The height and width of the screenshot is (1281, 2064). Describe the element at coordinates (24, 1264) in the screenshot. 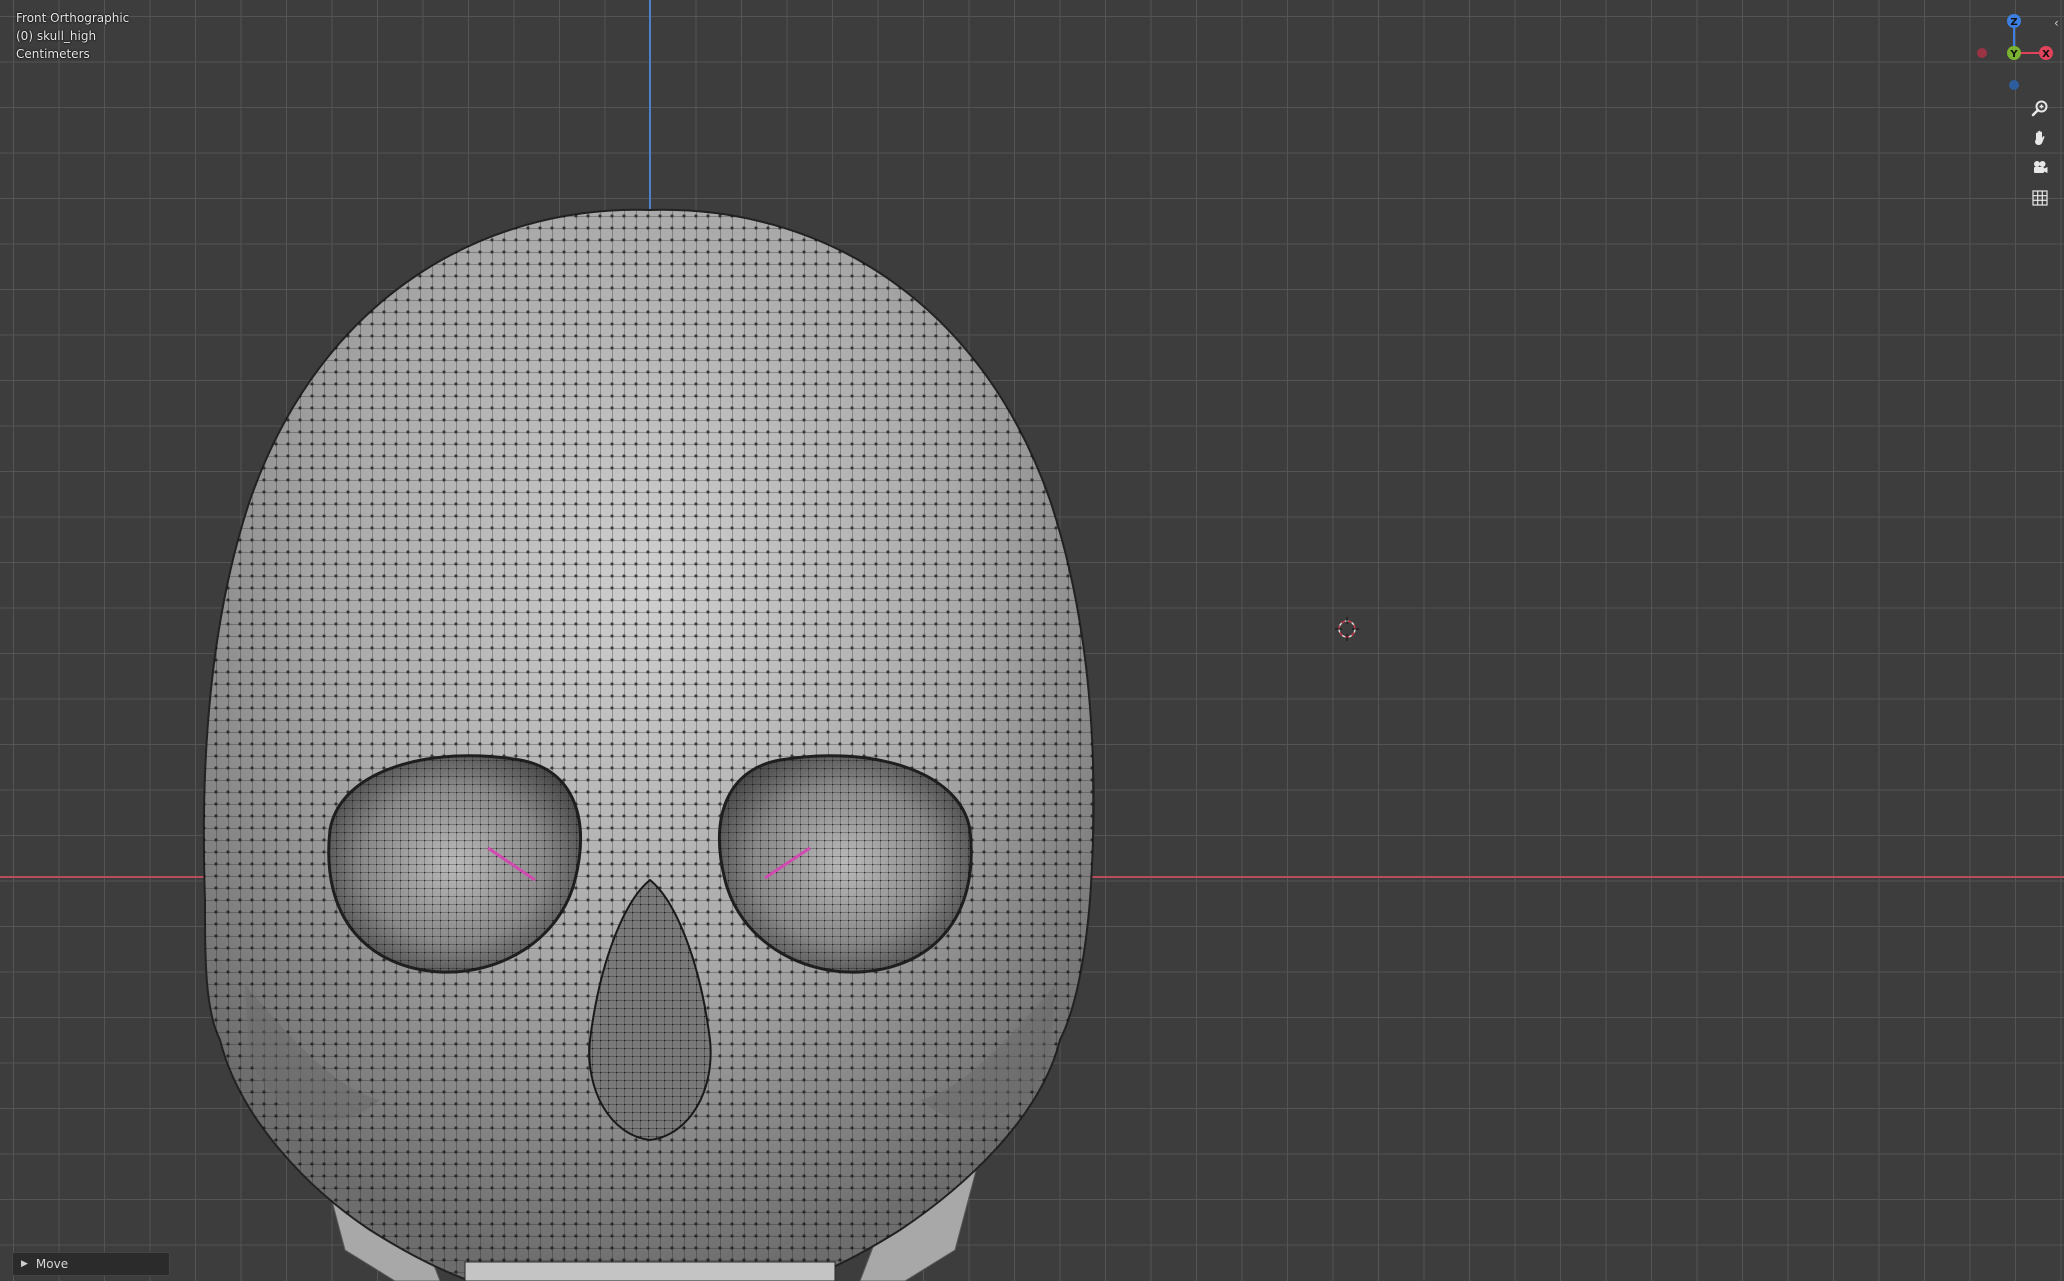

I see `expand-arrow-icon: ▶` at that location.